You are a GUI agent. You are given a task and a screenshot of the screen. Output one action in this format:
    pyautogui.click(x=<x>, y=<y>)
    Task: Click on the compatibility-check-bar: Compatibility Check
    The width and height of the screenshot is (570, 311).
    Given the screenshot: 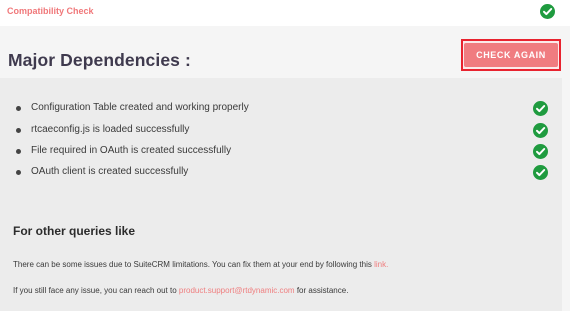 What is the action you would take?
    pyautogui.click(x=285, y=13)
    